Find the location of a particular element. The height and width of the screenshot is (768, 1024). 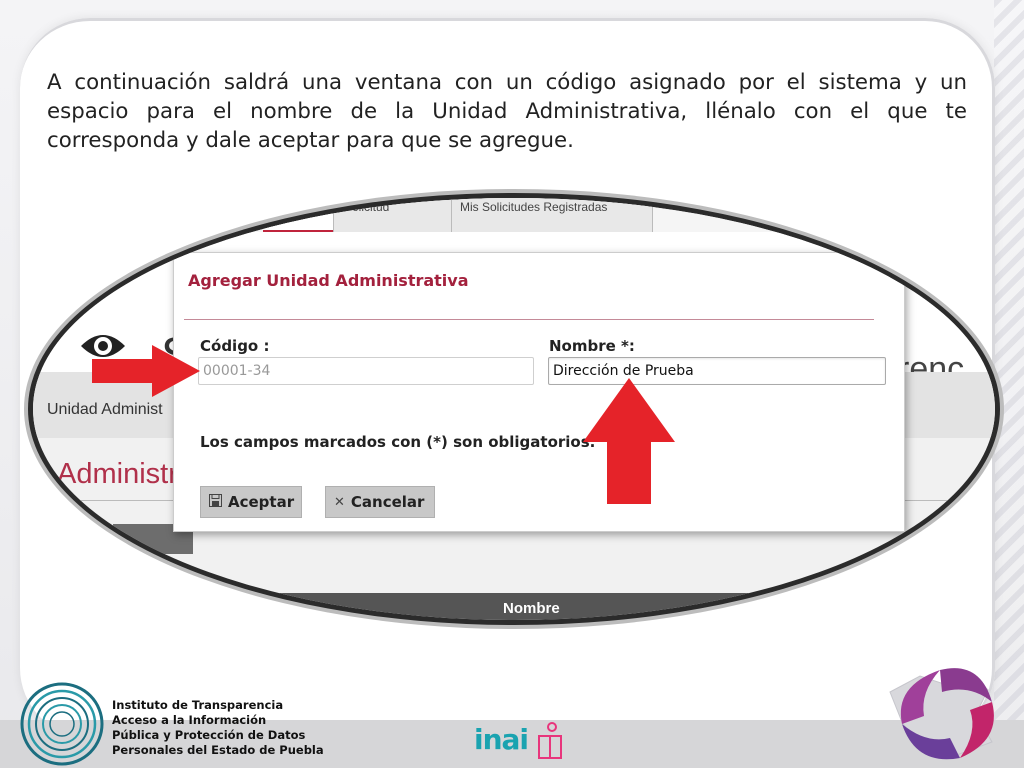

tab-mis-solicitudes: Mis Solicitudes Registradas is located at coordinates (552, 215).